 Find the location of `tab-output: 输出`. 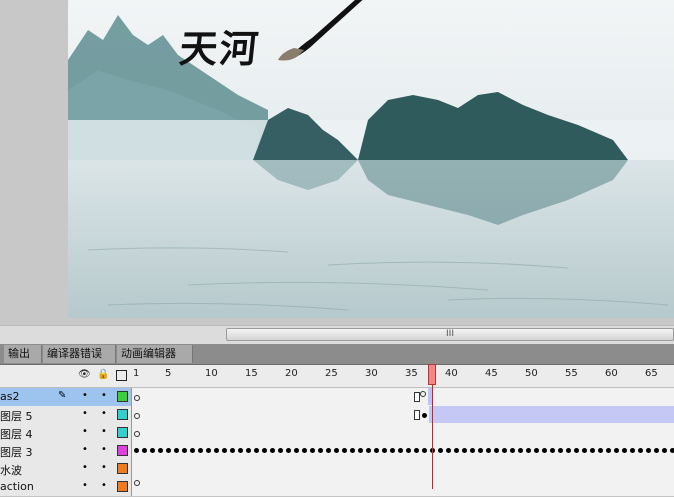

tab-output: 输出 is located at coordinates (23, 354).